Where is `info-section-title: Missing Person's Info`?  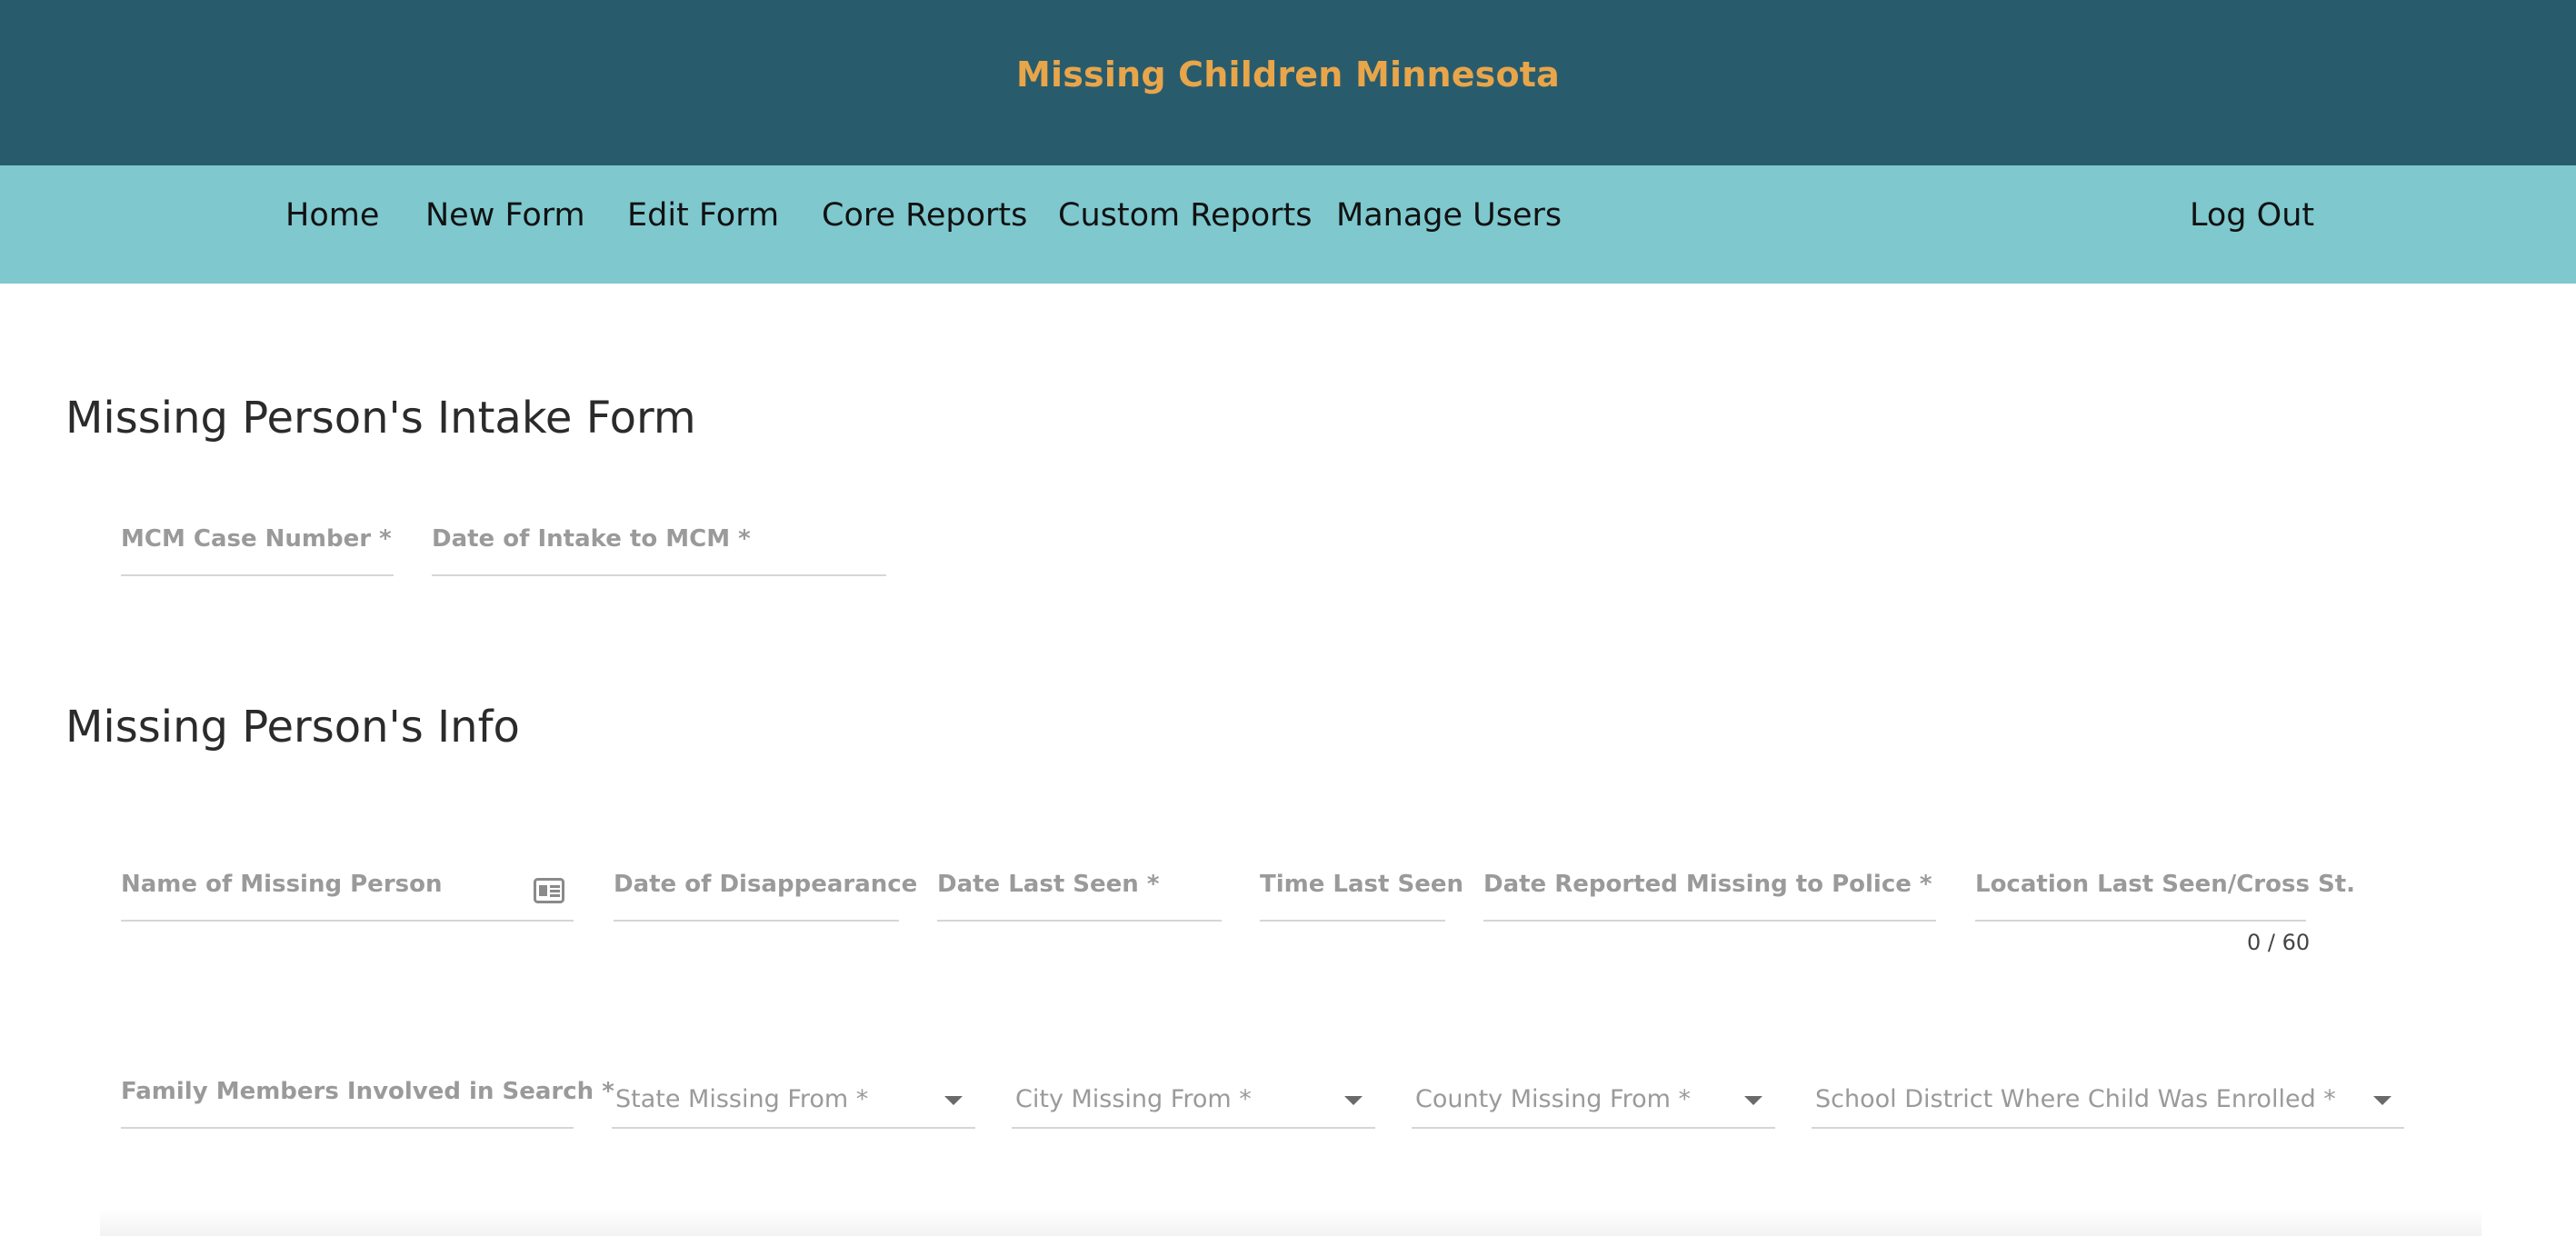
info-section-title: Missing Person's Info is located at coordinates (292, 727).